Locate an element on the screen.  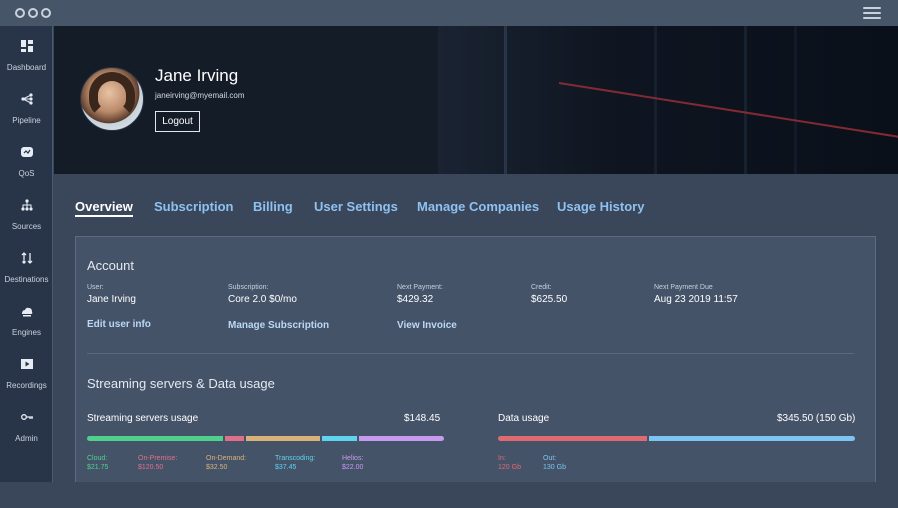
avatar is located at coordinates (112, 99).